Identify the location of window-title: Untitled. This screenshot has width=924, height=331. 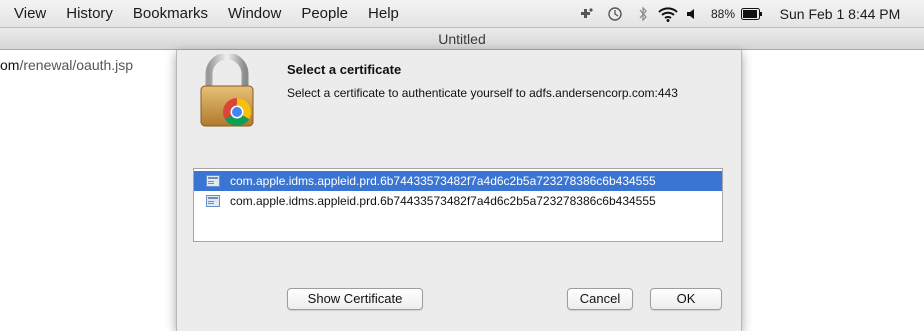
(462, 39).